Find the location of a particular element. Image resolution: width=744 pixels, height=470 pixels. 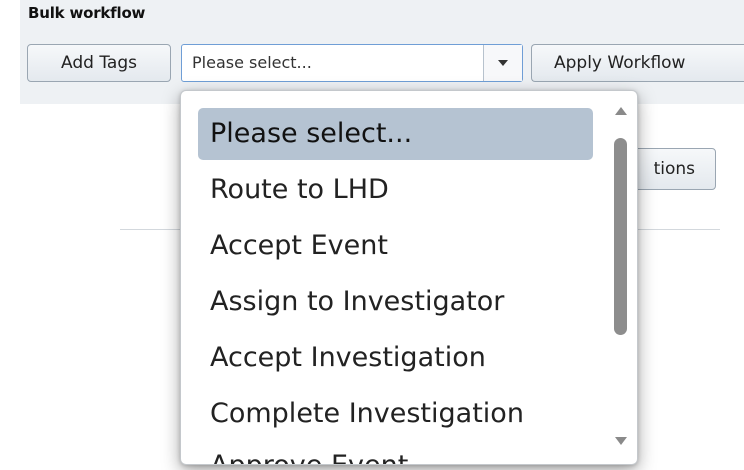

dropdown-option-accept-investigation: Accept Investigation is located at coordinates (395, 358).